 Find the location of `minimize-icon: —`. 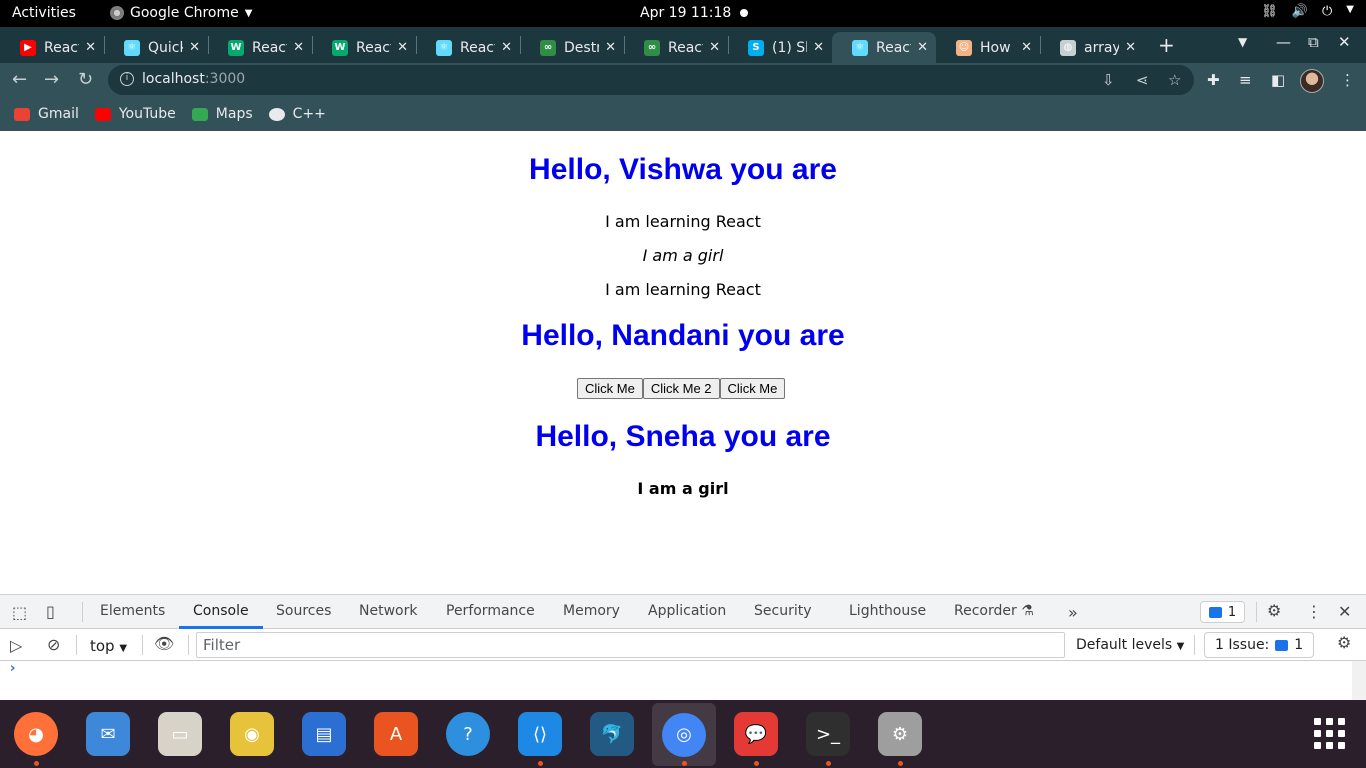

minimize-icon: — is located at coordinates (1283, 42).